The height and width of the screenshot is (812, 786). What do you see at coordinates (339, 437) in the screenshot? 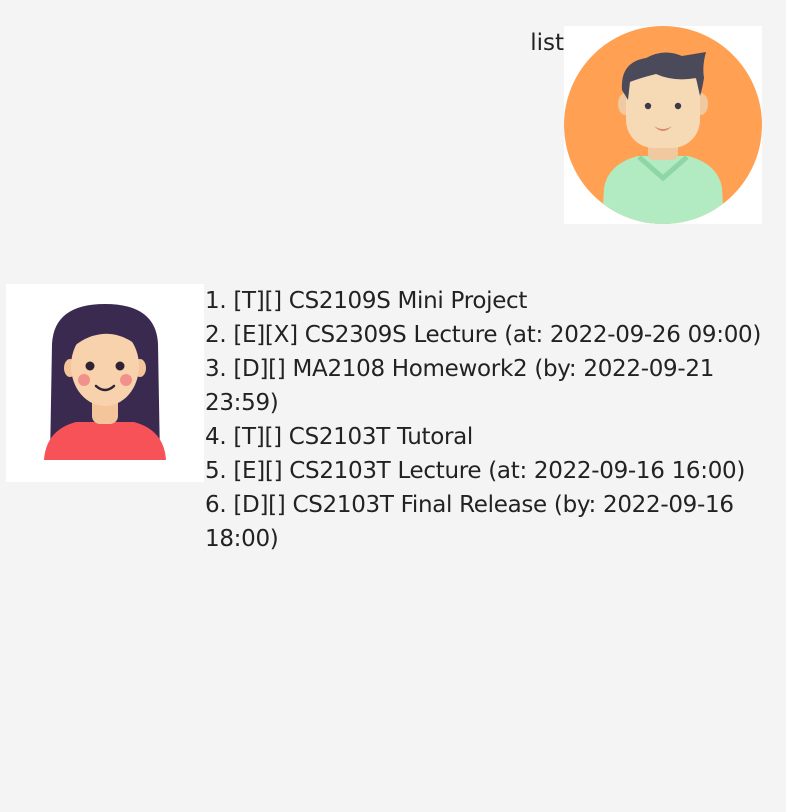
I see `task-line: 4. [T][] CS2103T Tutoral` at bounding box center [339, 437].